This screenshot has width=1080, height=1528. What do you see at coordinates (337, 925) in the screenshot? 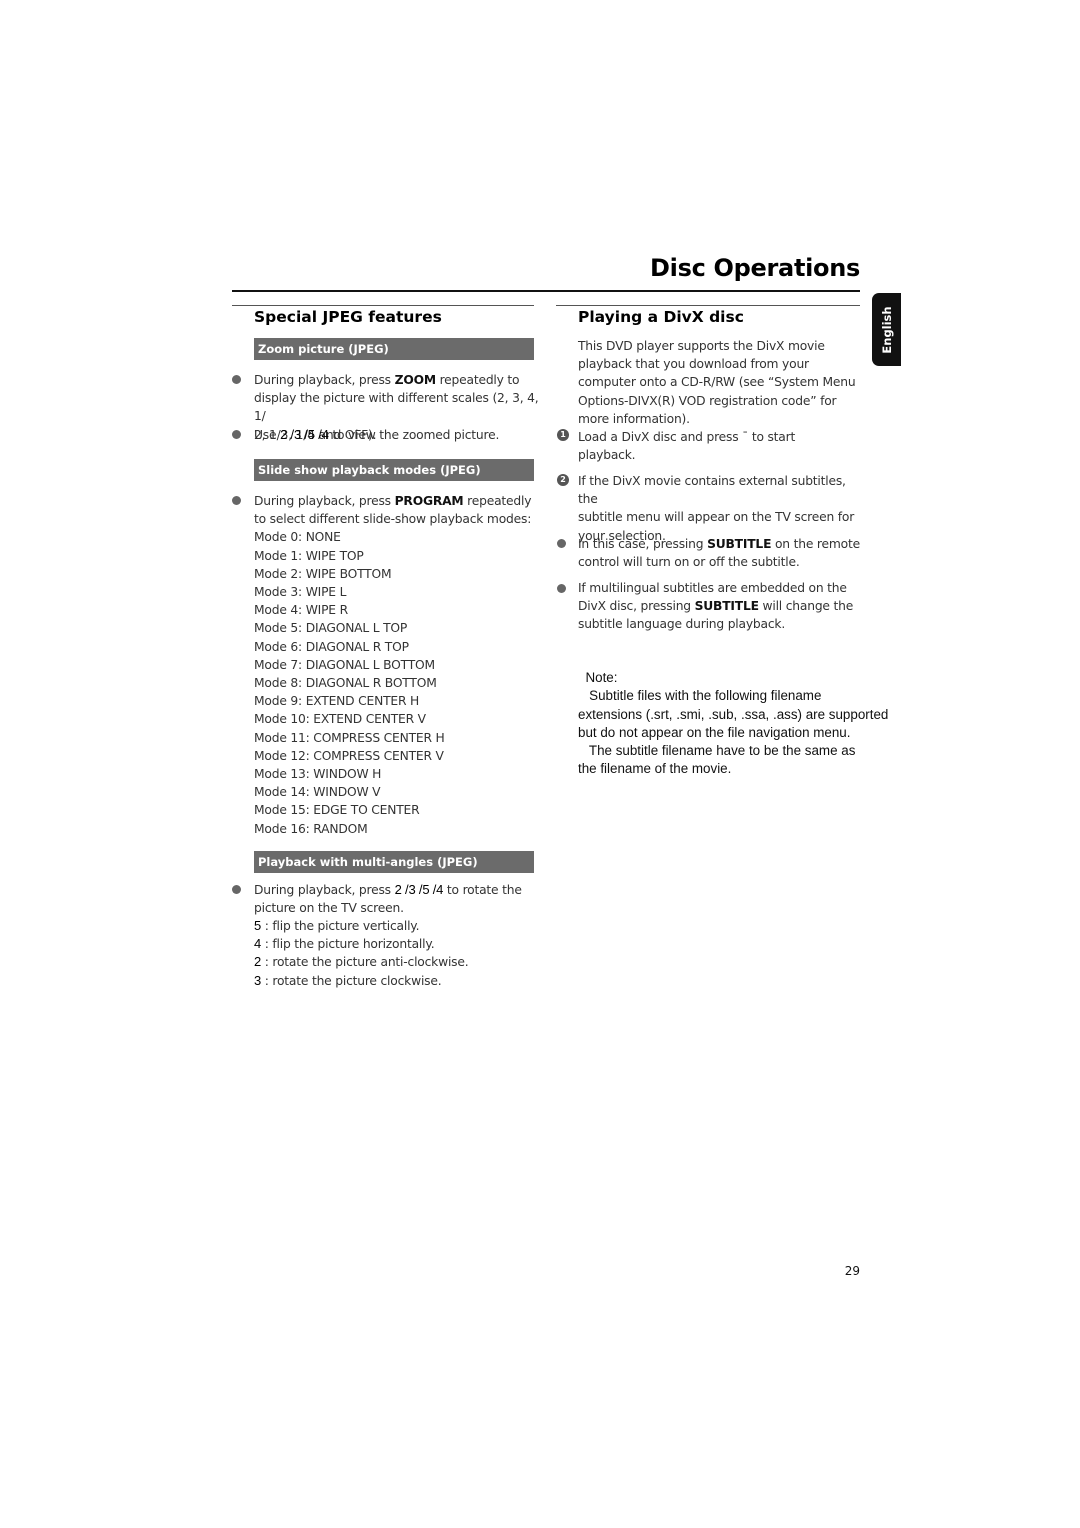
I see `multiangle-item: 5 : flip the picture vertically.` at bounding box center [337, 925].